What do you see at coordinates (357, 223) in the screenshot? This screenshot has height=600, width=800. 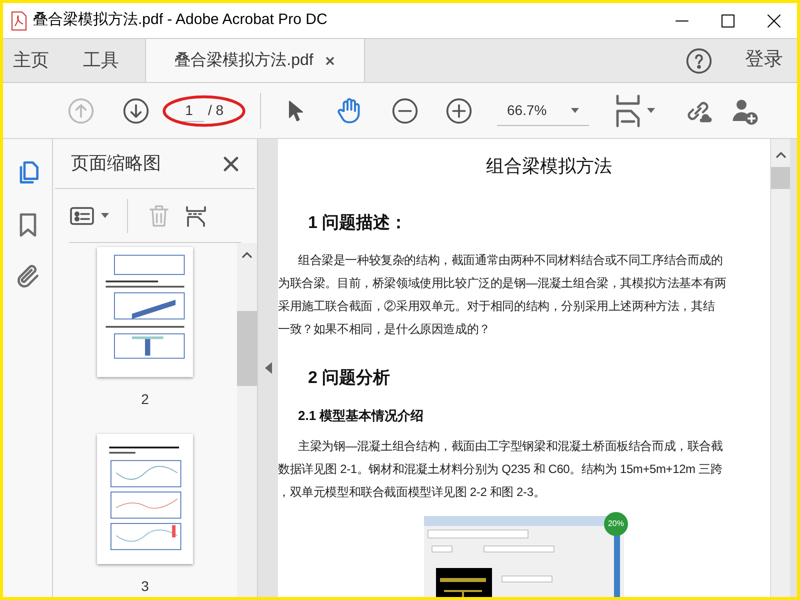 I see `section-heading: 1 问题描述：` at bounding box center [357, 223].